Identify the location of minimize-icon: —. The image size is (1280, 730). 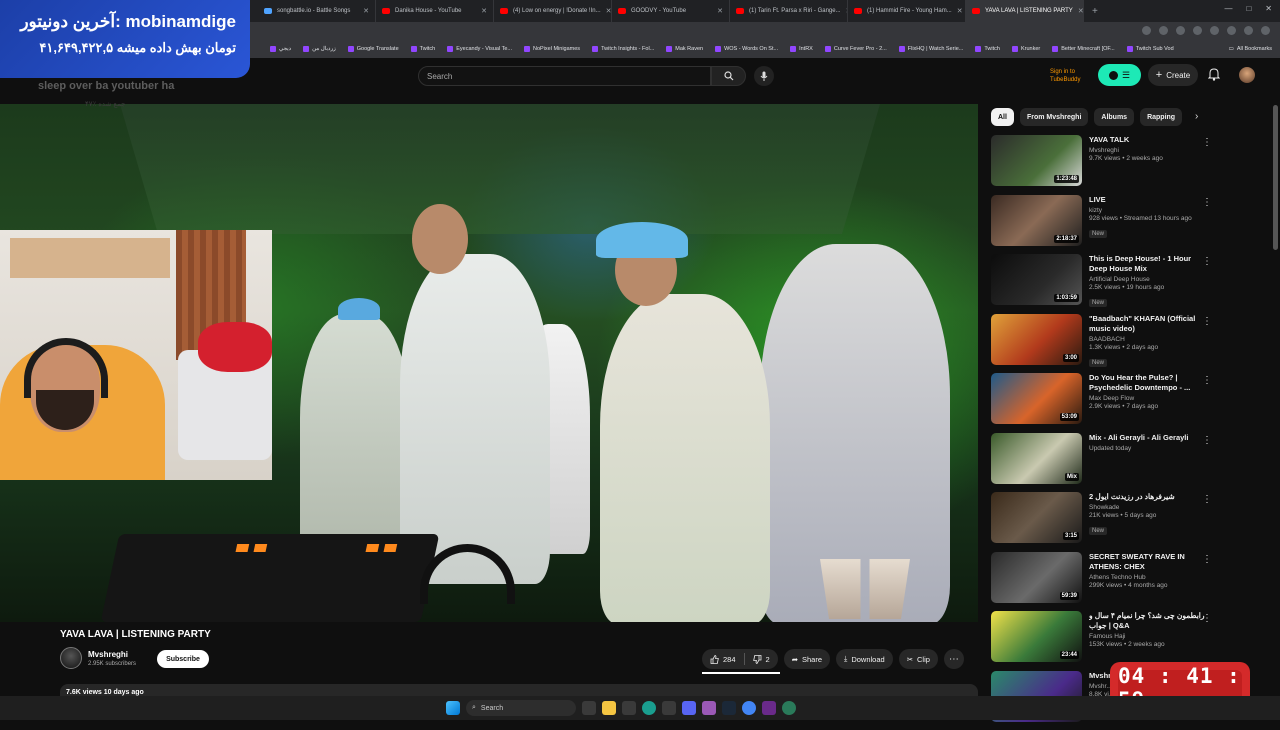
(1228, 8).